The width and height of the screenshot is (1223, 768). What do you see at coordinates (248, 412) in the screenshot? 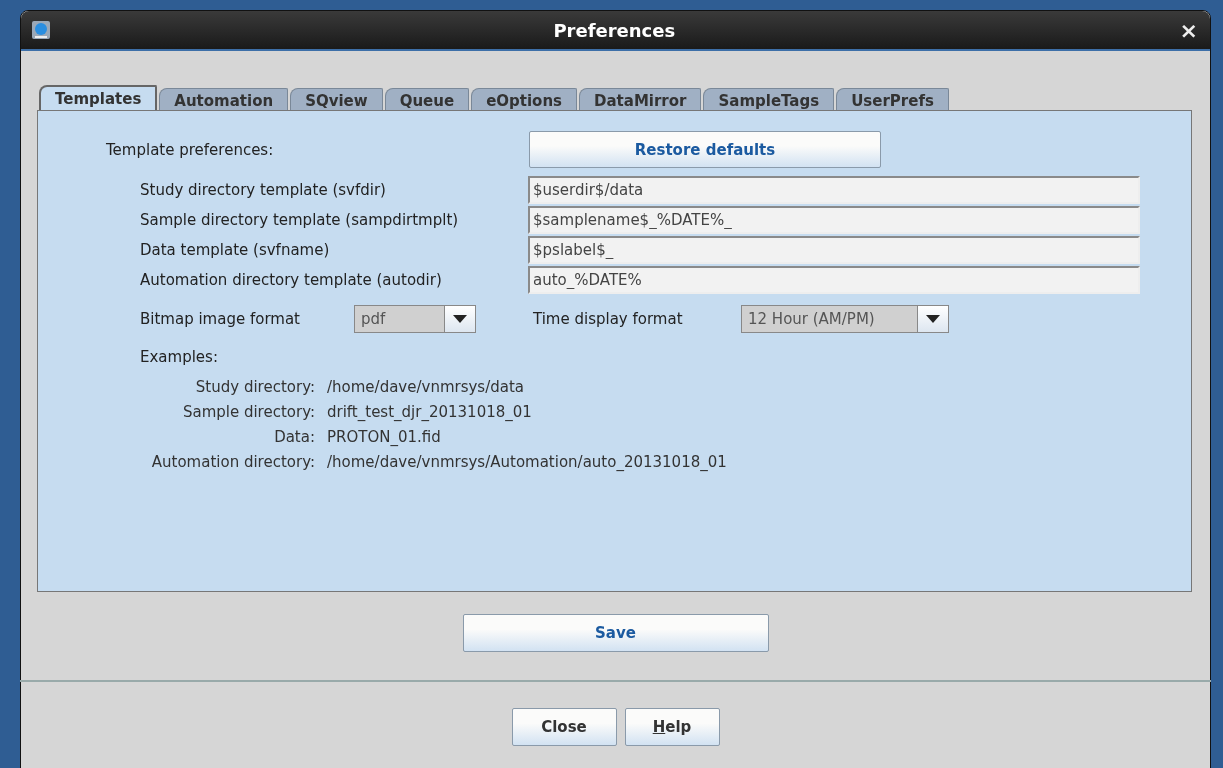
I see `example-label: Sample directory:` at bounding box center [248, 412].